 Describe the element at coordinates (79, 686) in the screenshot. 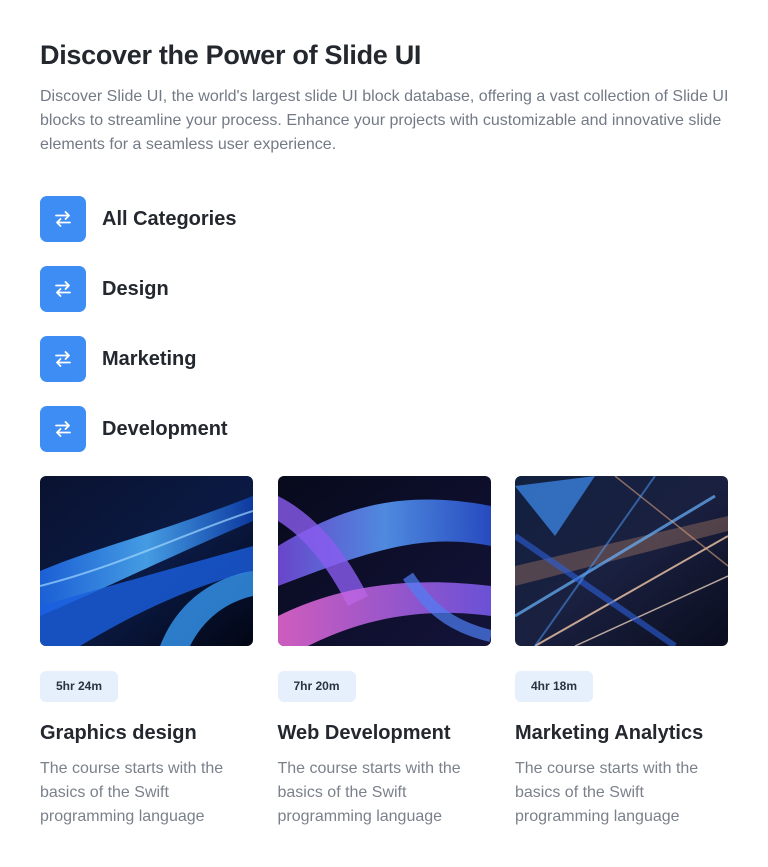

I see `duration-badge: 5hr 24m` at that location.